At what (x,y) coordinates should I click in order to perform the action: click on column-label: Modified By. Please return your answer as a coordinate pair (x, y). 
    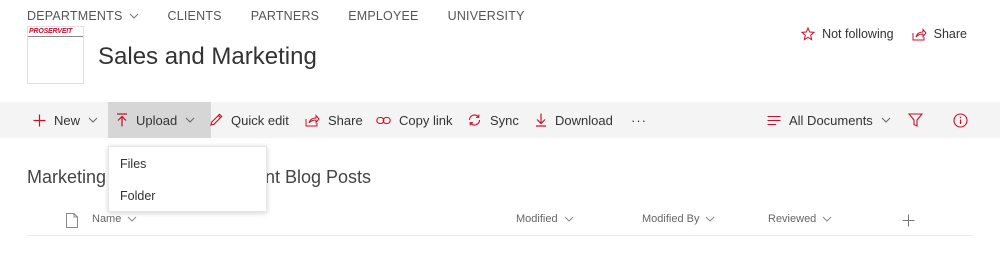
    Looking at the image, I should click on (671, 219).